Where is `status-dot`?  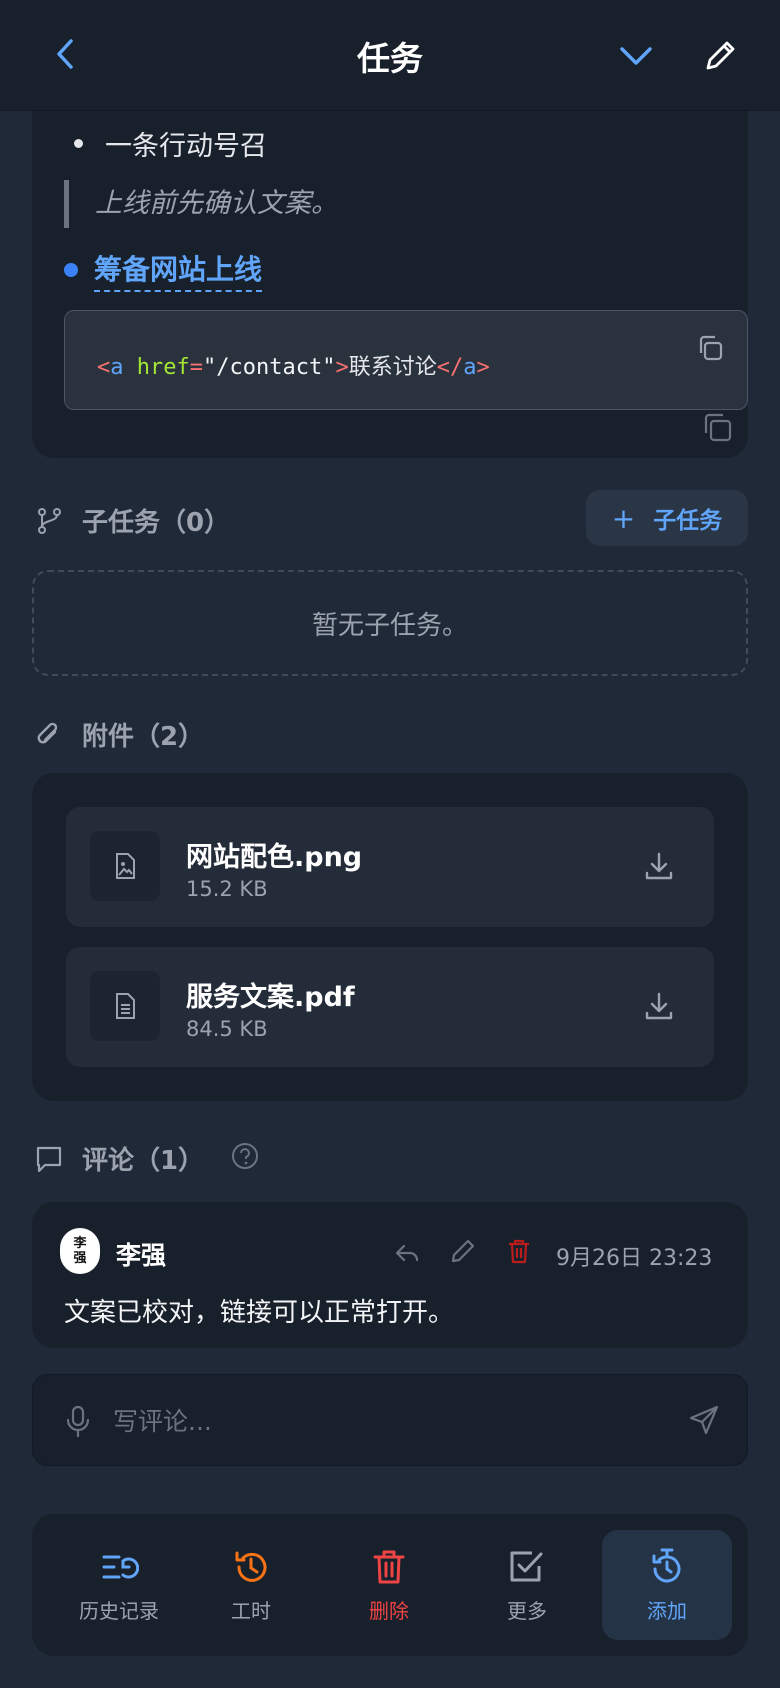 status-dot is located at coordinates (71, 270).